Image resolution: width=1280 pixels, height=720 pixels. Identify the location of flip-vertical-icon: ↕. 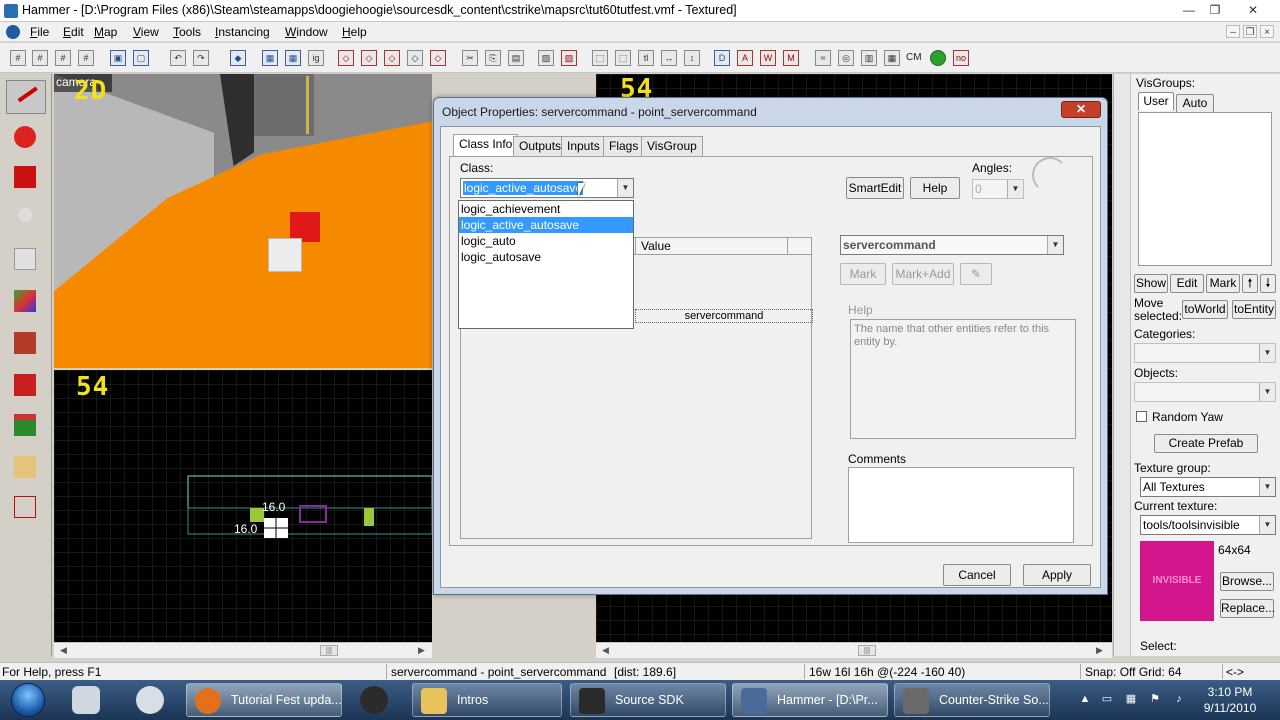
(692, 58).